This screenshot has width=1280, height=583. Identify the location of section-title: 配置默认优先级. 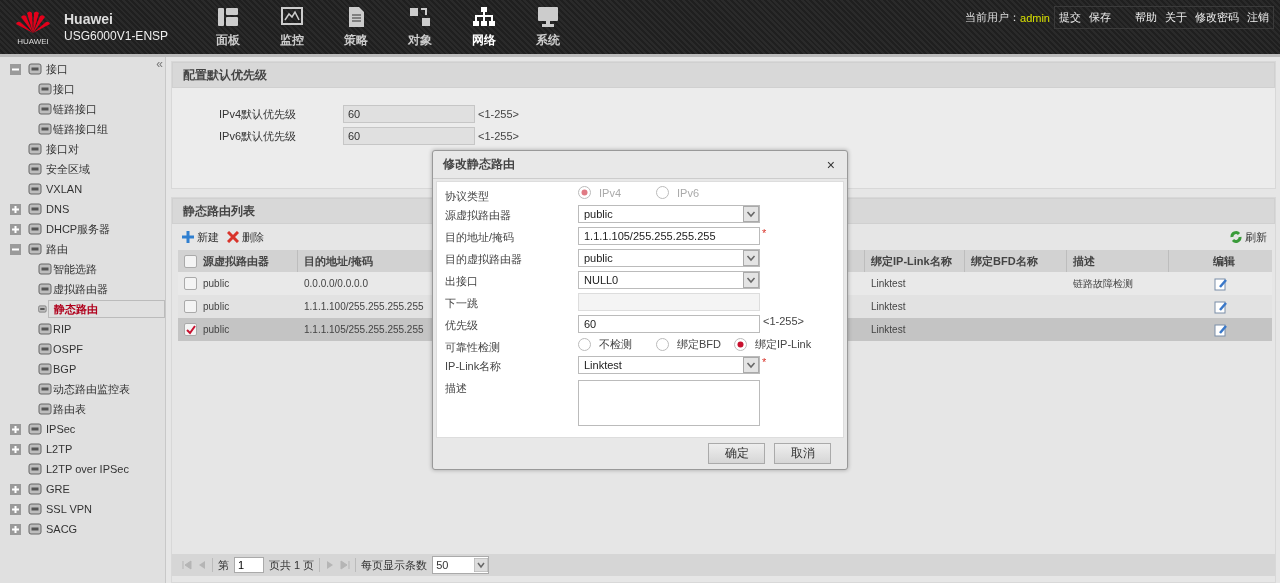
(225, 75).